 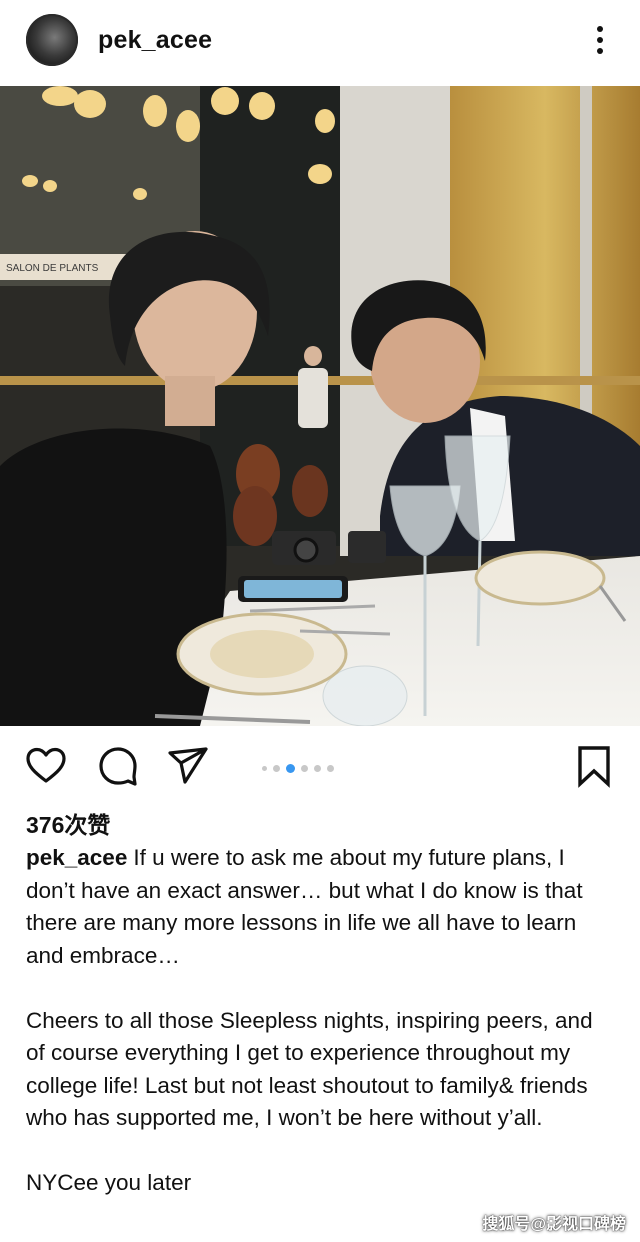 I want to click on post-header: pek_acee, so click(x=320, y=42).